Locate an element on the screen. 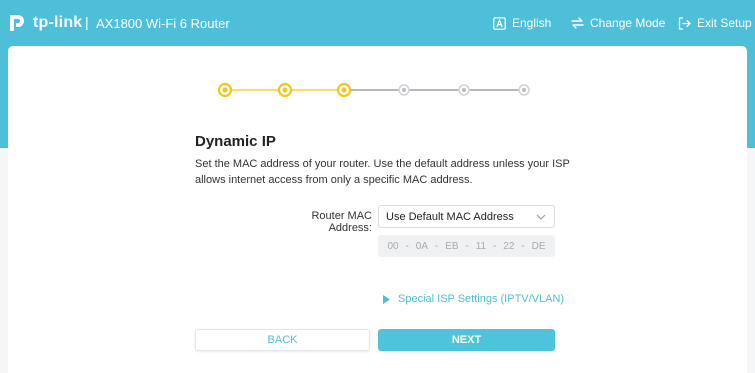 This screenshot has width=755, height=373. product-name: AX1800 Wi-Fi 6 Router is located at coordinates (163, 23).